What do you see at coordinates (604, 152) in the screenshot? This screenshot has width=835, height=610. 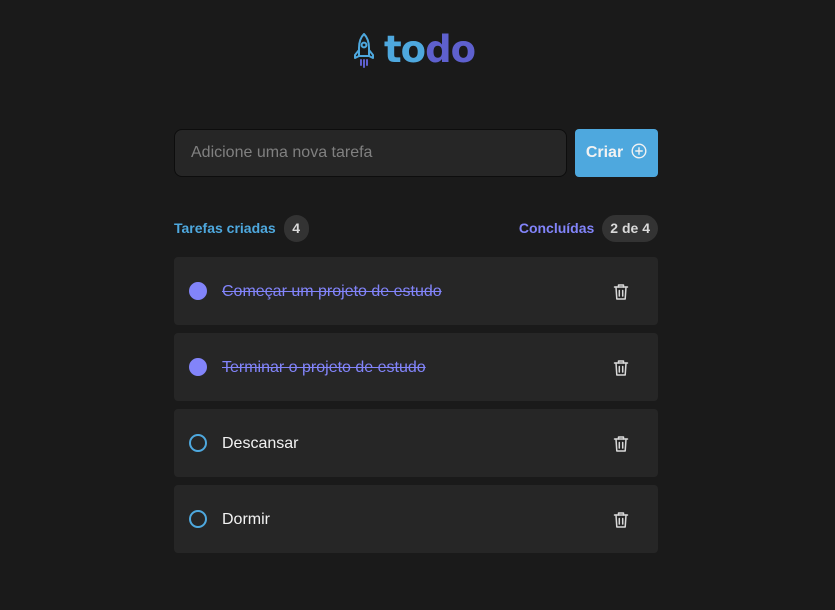 I see `create-button-label: Criar` at bounding box center [604, 152].